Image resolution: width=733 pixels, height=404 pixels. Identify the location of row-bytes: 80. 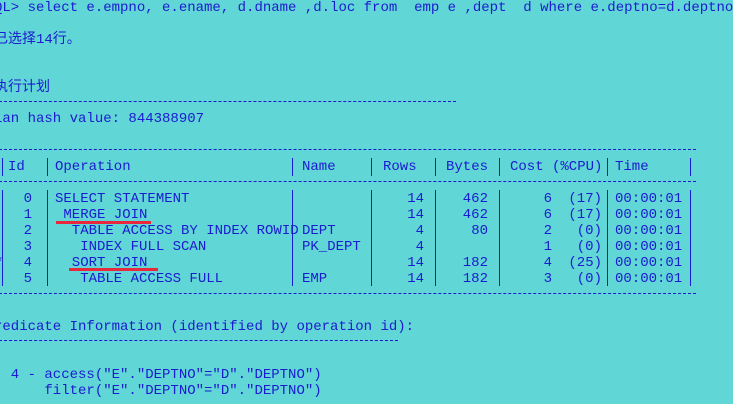
(479, 231).